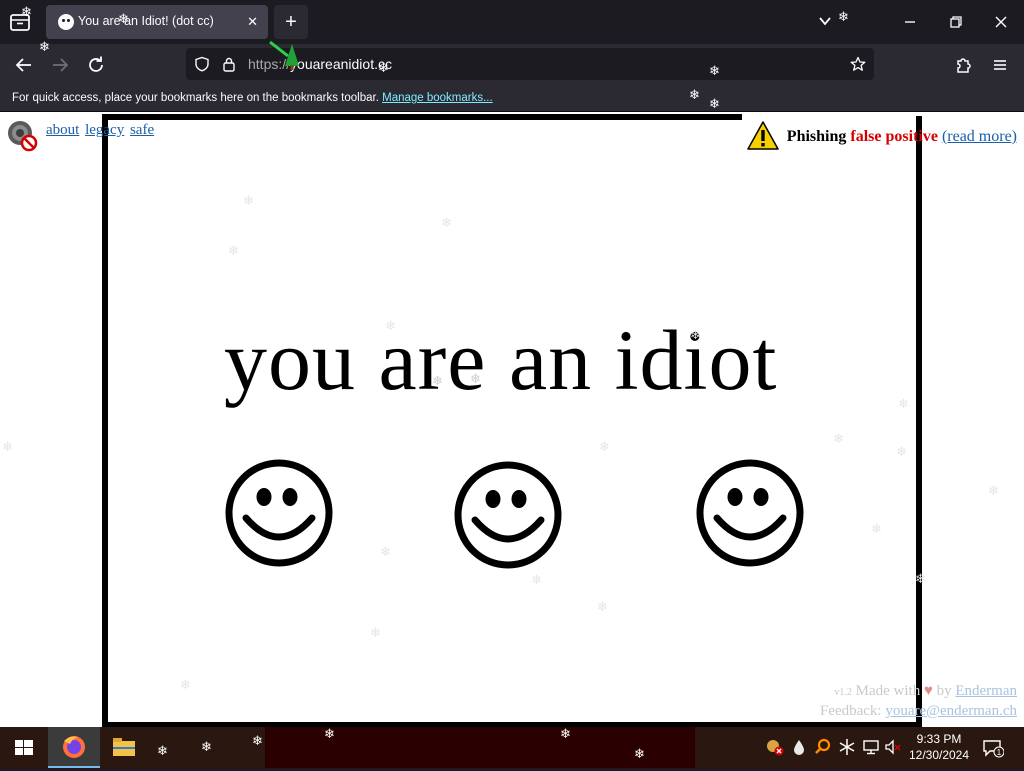 This screenshot has width=1024, height=771. I want to click on bluetooth-star-icon, so click(847, 747).